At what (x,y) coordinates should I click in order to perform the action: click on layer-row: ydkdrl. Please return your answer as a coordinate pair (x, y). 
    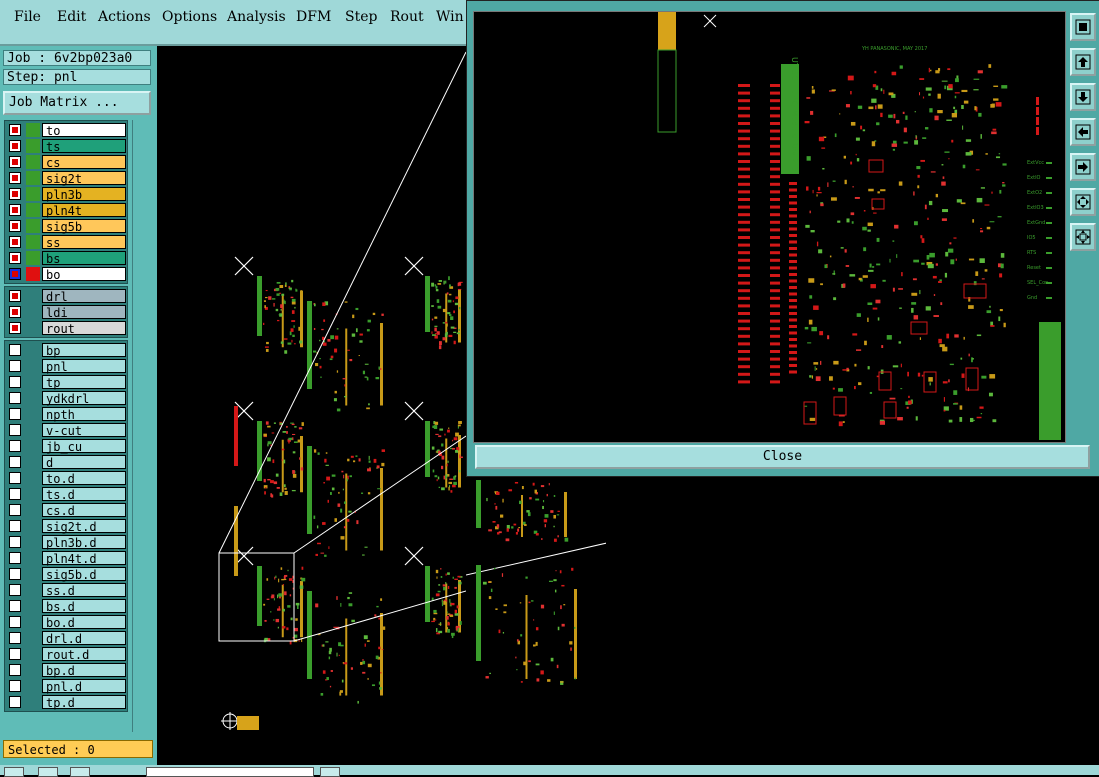
    Looking at the image, I should click on (66, 398).